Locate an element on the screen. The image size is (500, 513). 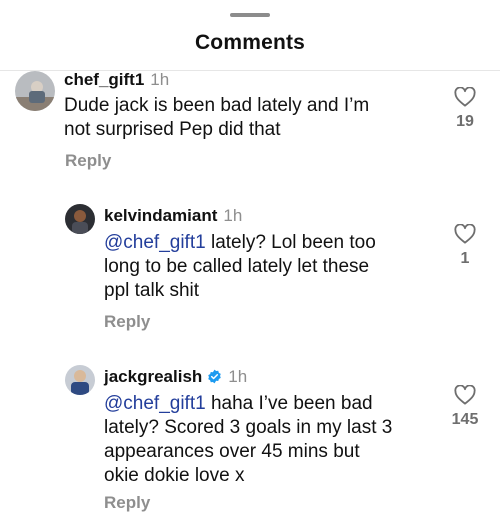
sheet-grabber-handle is located at coordinates (250, 15).